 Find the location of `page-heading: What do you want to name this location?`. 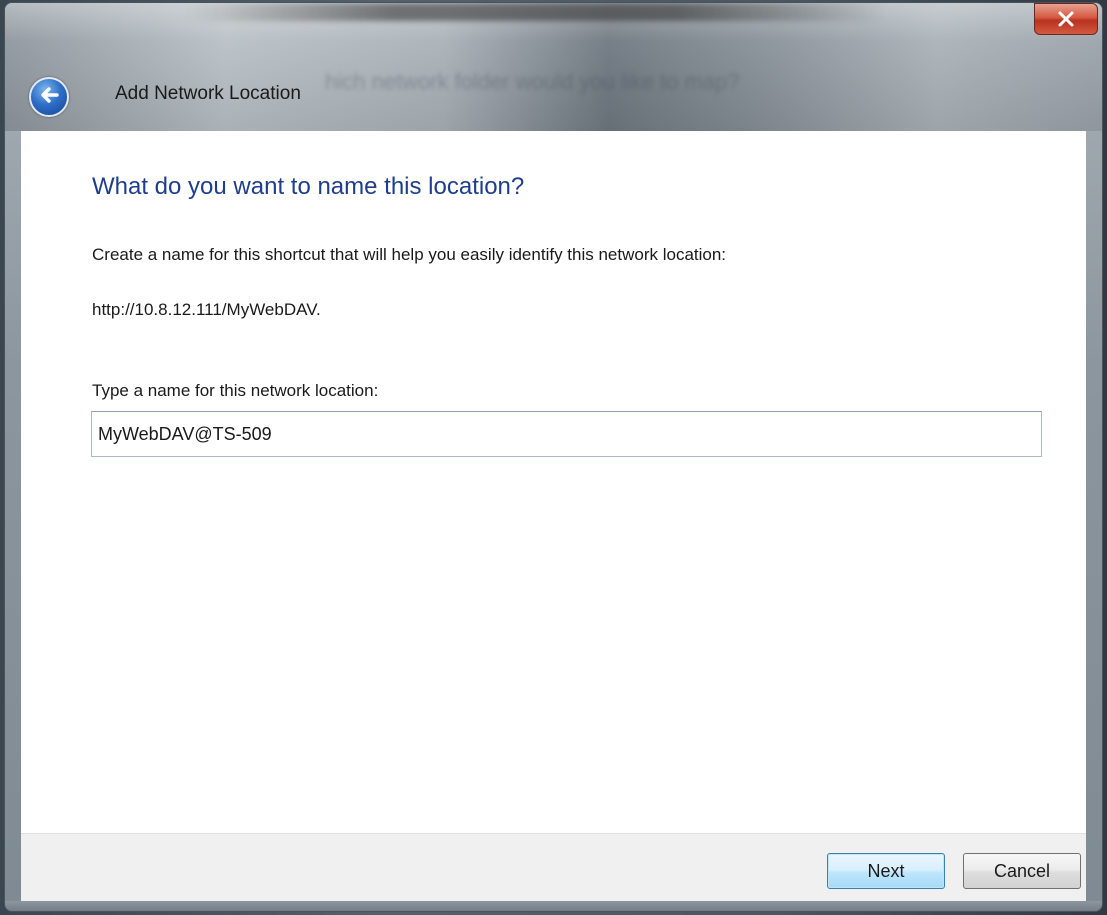

page-heading: What do you want to name this location? is located at coordinates (308, 186).